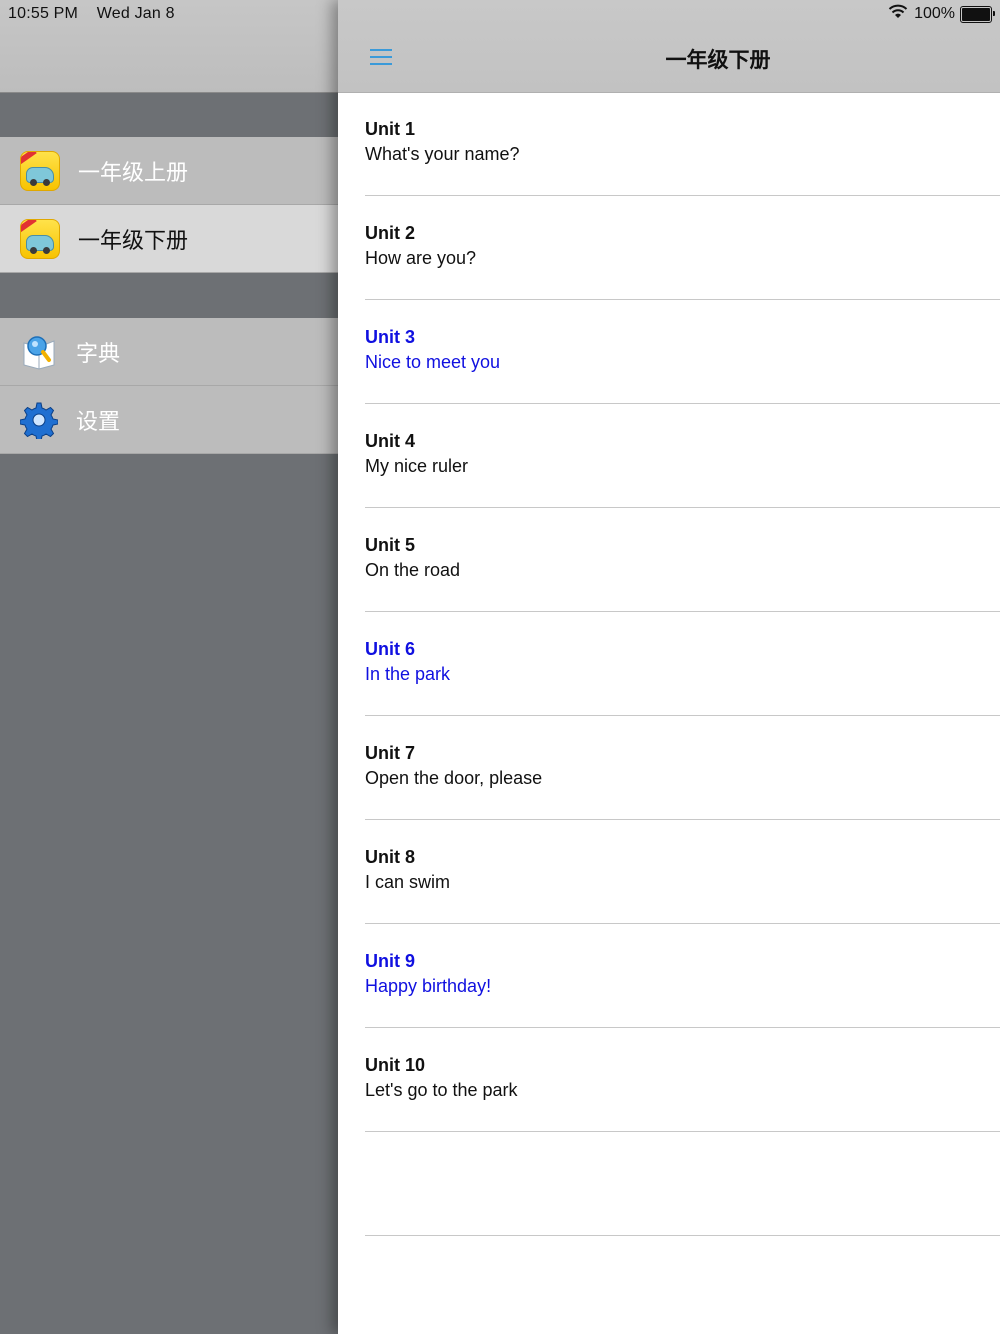 The width and height of the screenshot is (1000, 1334). I want to click on list-item: Unit 2 How are you?, so click(682, 248).